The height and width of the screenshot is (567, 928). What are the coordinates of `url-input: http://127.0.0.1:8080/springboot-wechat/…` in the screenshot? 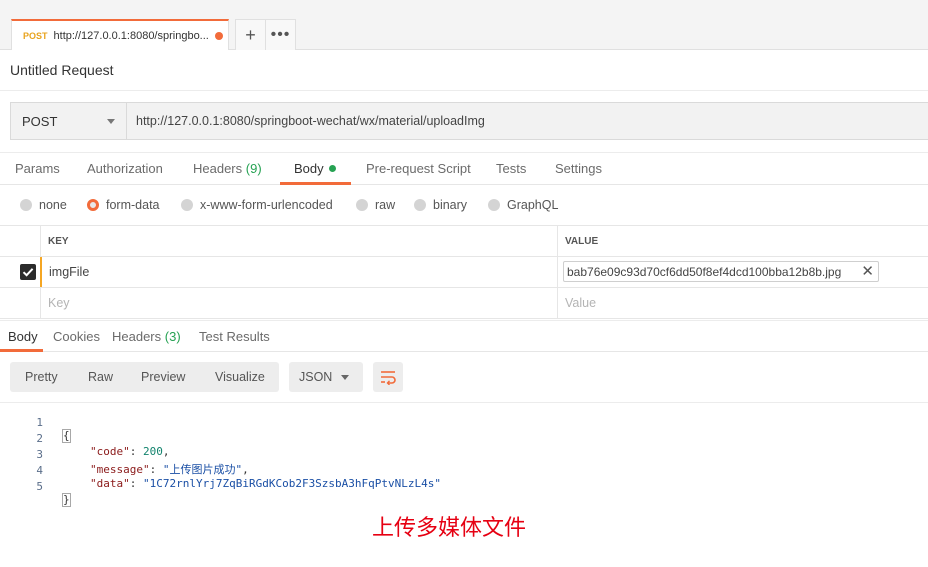 It's located at (527, 121).